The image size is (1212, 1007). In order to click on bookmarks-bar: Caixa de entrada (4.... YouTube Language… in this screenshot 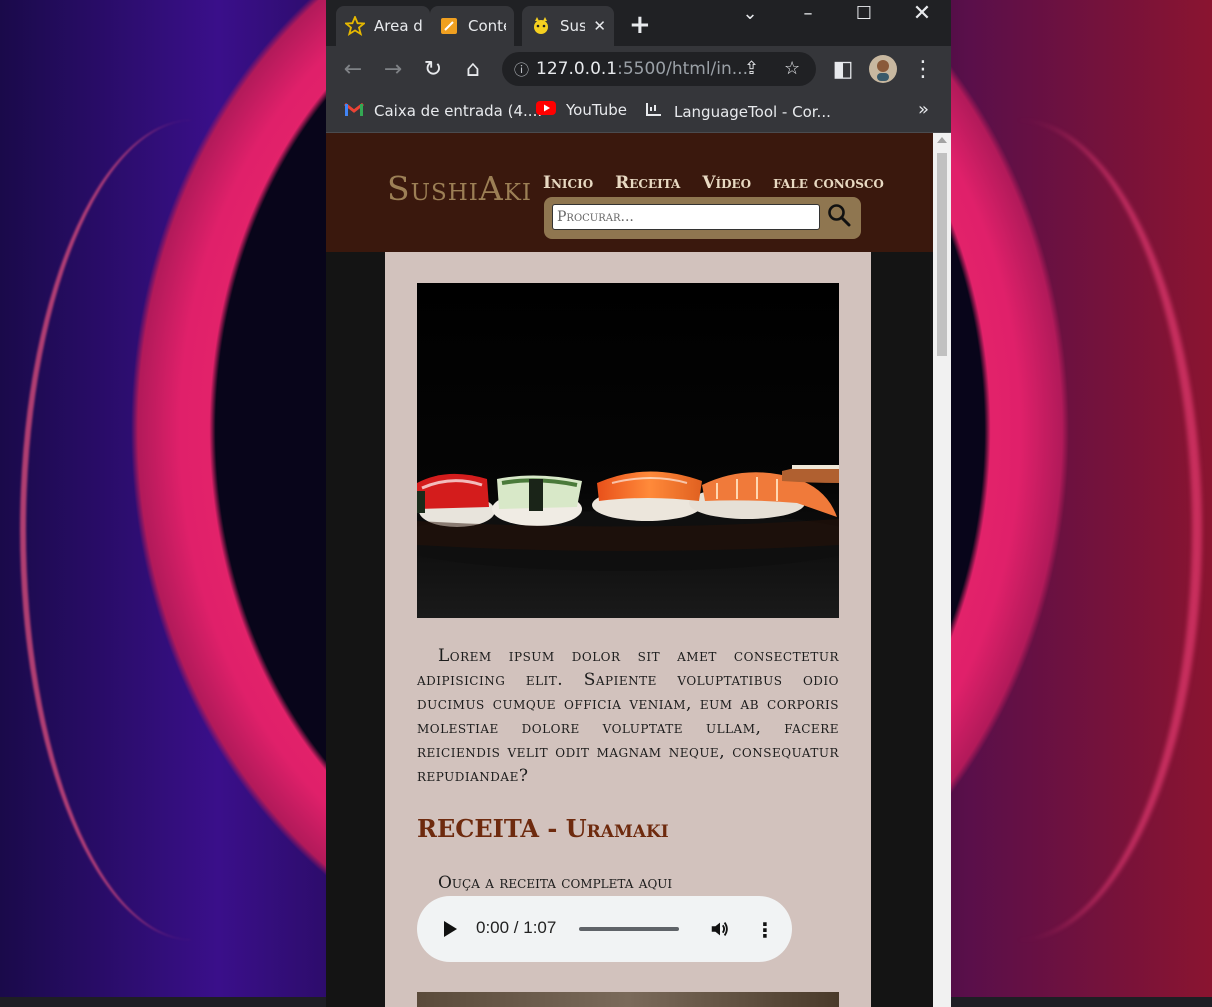, I will do `click(638, 112)`.